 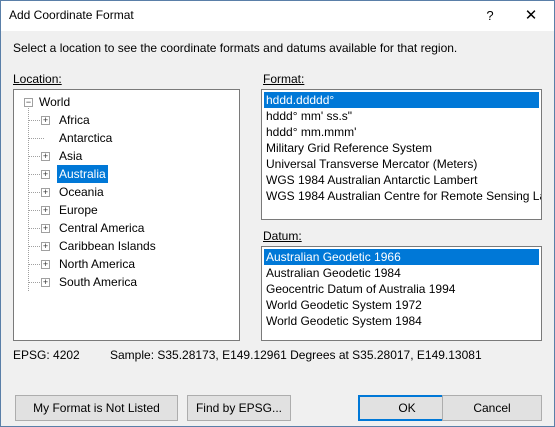 I want to click on format-label: Format:, so click(x=284, y=79).